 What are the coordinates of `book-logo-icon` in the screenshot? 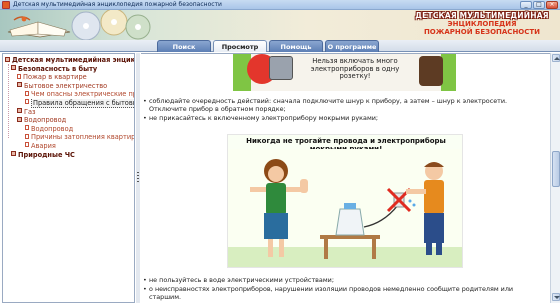 It's located at (39, 27).